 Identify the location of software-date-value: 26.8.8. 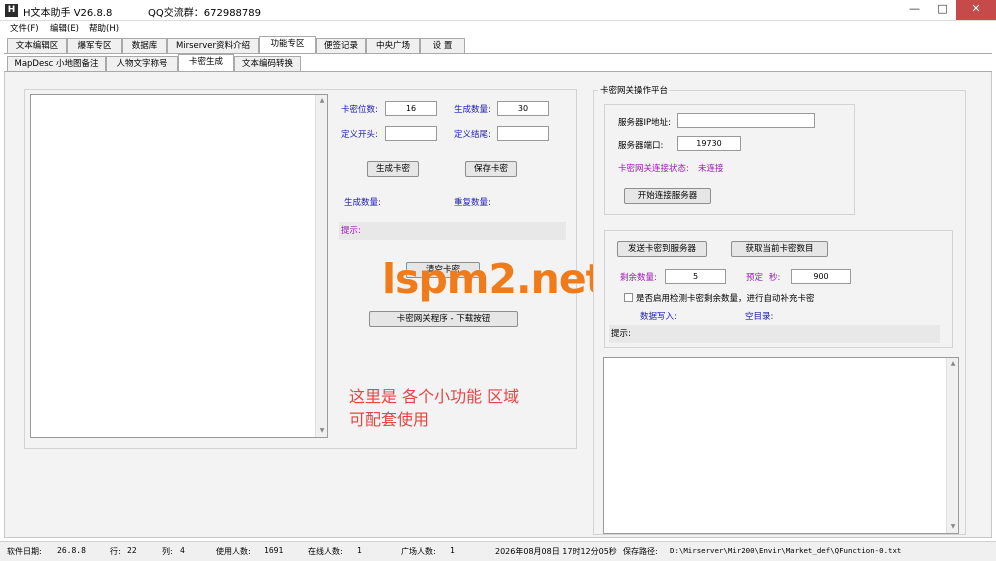
(71, 550).